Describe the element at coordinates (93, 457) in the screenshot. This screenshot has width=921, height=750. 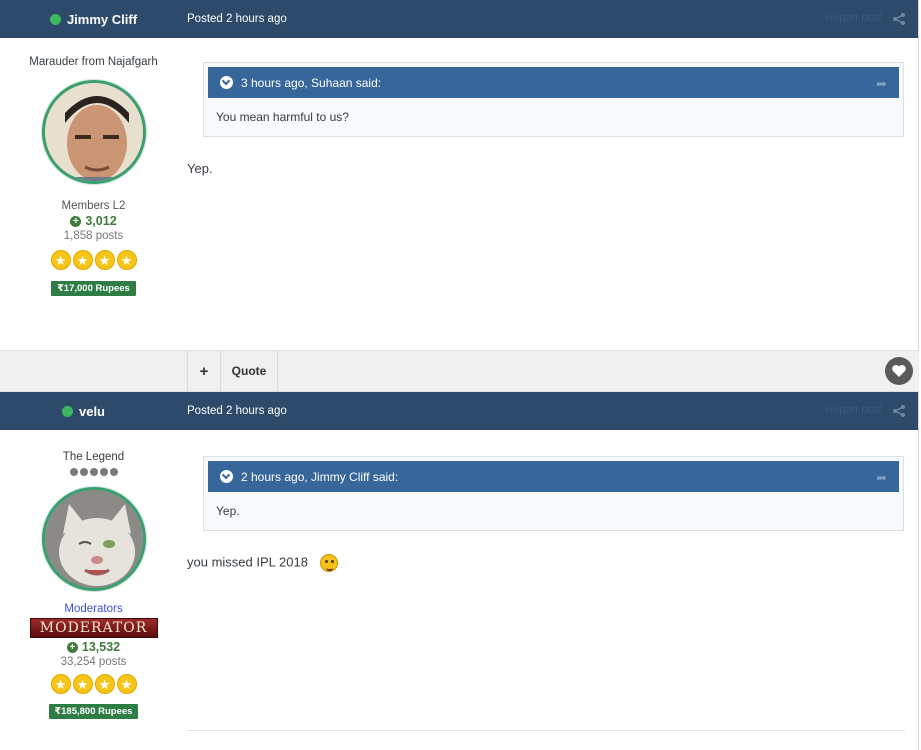
I see `member-title: The Legend` at that location.